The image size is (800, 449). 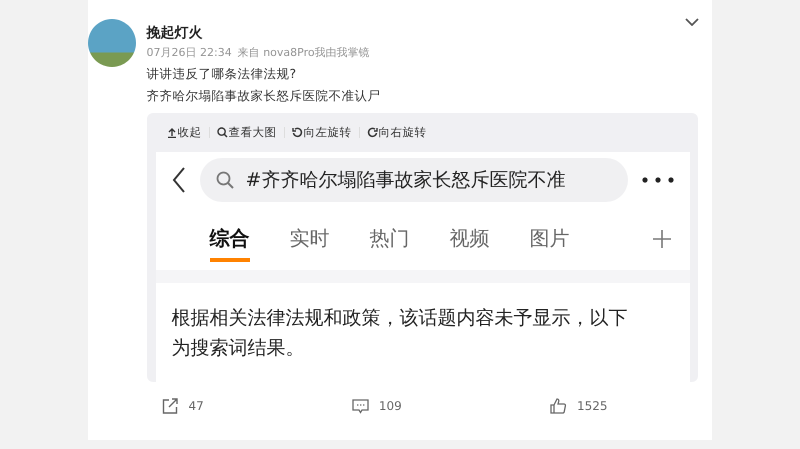 I want to click on tab-label: 图片, so click(x=550, y=238).